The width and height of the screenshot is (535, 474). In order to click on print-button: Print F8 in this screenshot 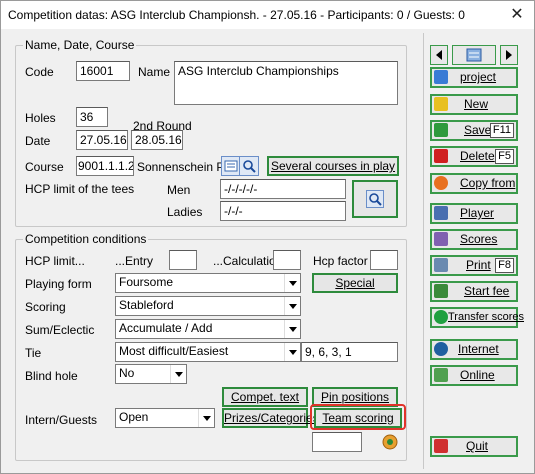, I will do `click(474, 265)`.